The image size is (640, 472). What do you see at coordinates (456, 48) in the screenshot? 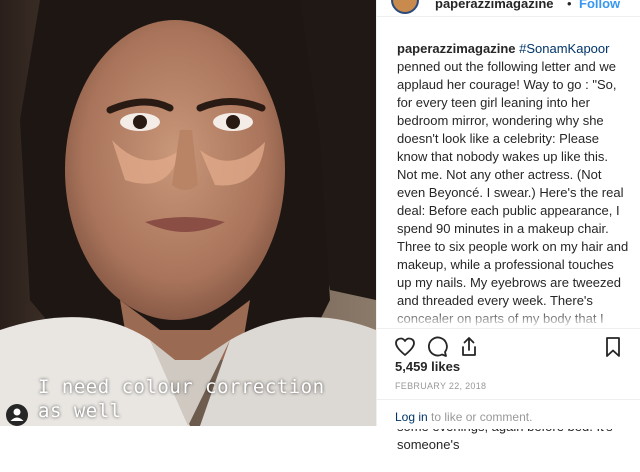
I see `comment-username: paperazzimagazine` at bounding box center [456, 48].